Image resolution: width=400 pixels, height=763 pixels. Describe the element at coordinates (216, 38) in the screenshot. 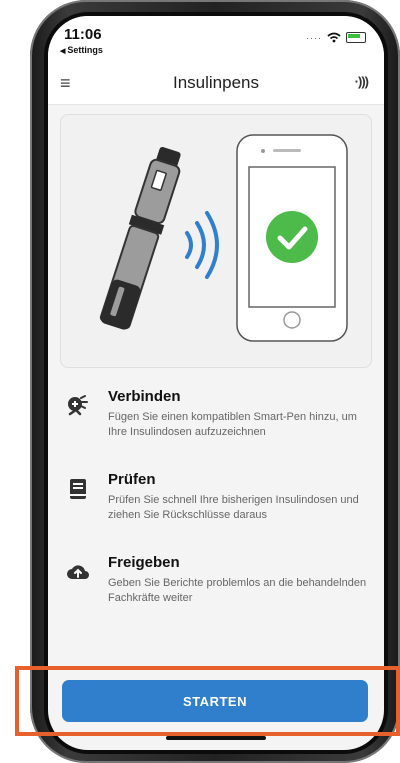

I see `status-bar: 11:06 ◀ Settings ····` at that location.